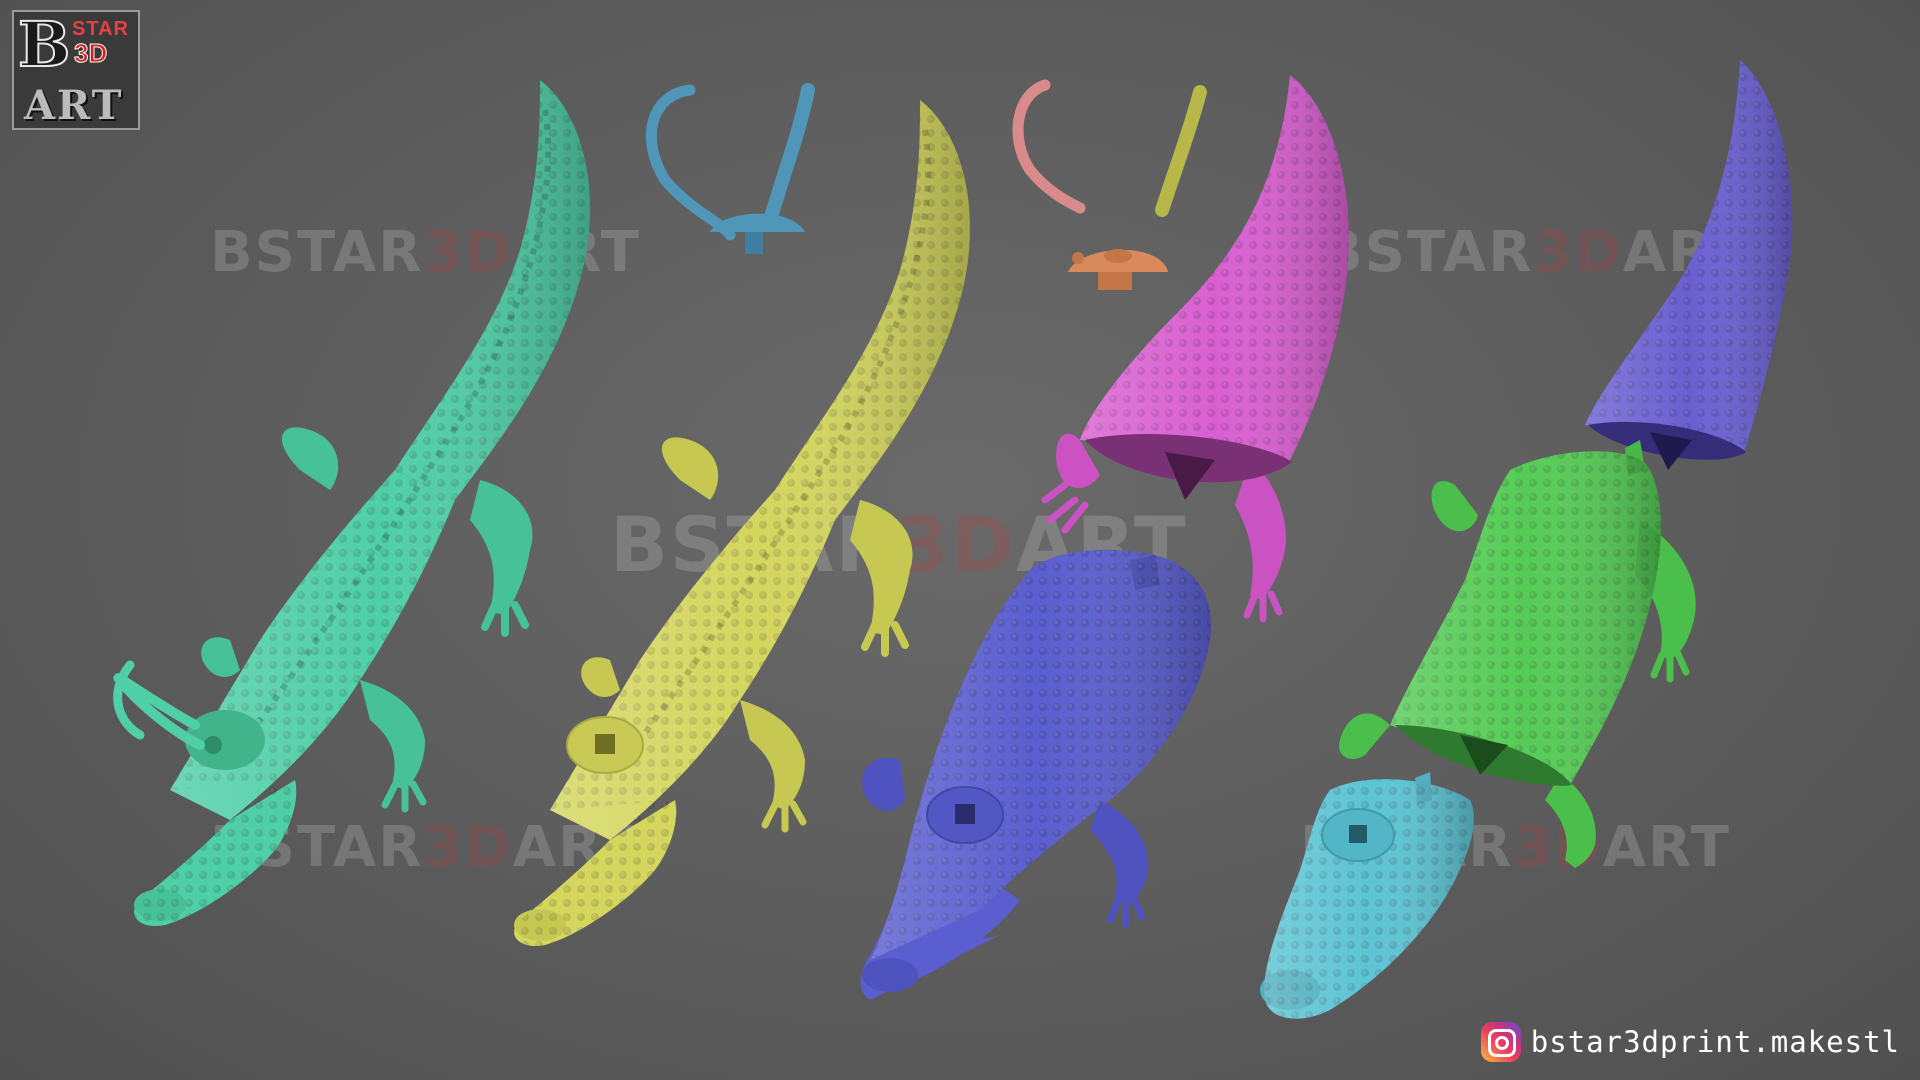 The height and width of the screenshot is (1080, 1920). What do you see at coordinates (1118, 269) in the screenshot?
I see `helmet-cap-orange` at bounding box center [1118, 269].